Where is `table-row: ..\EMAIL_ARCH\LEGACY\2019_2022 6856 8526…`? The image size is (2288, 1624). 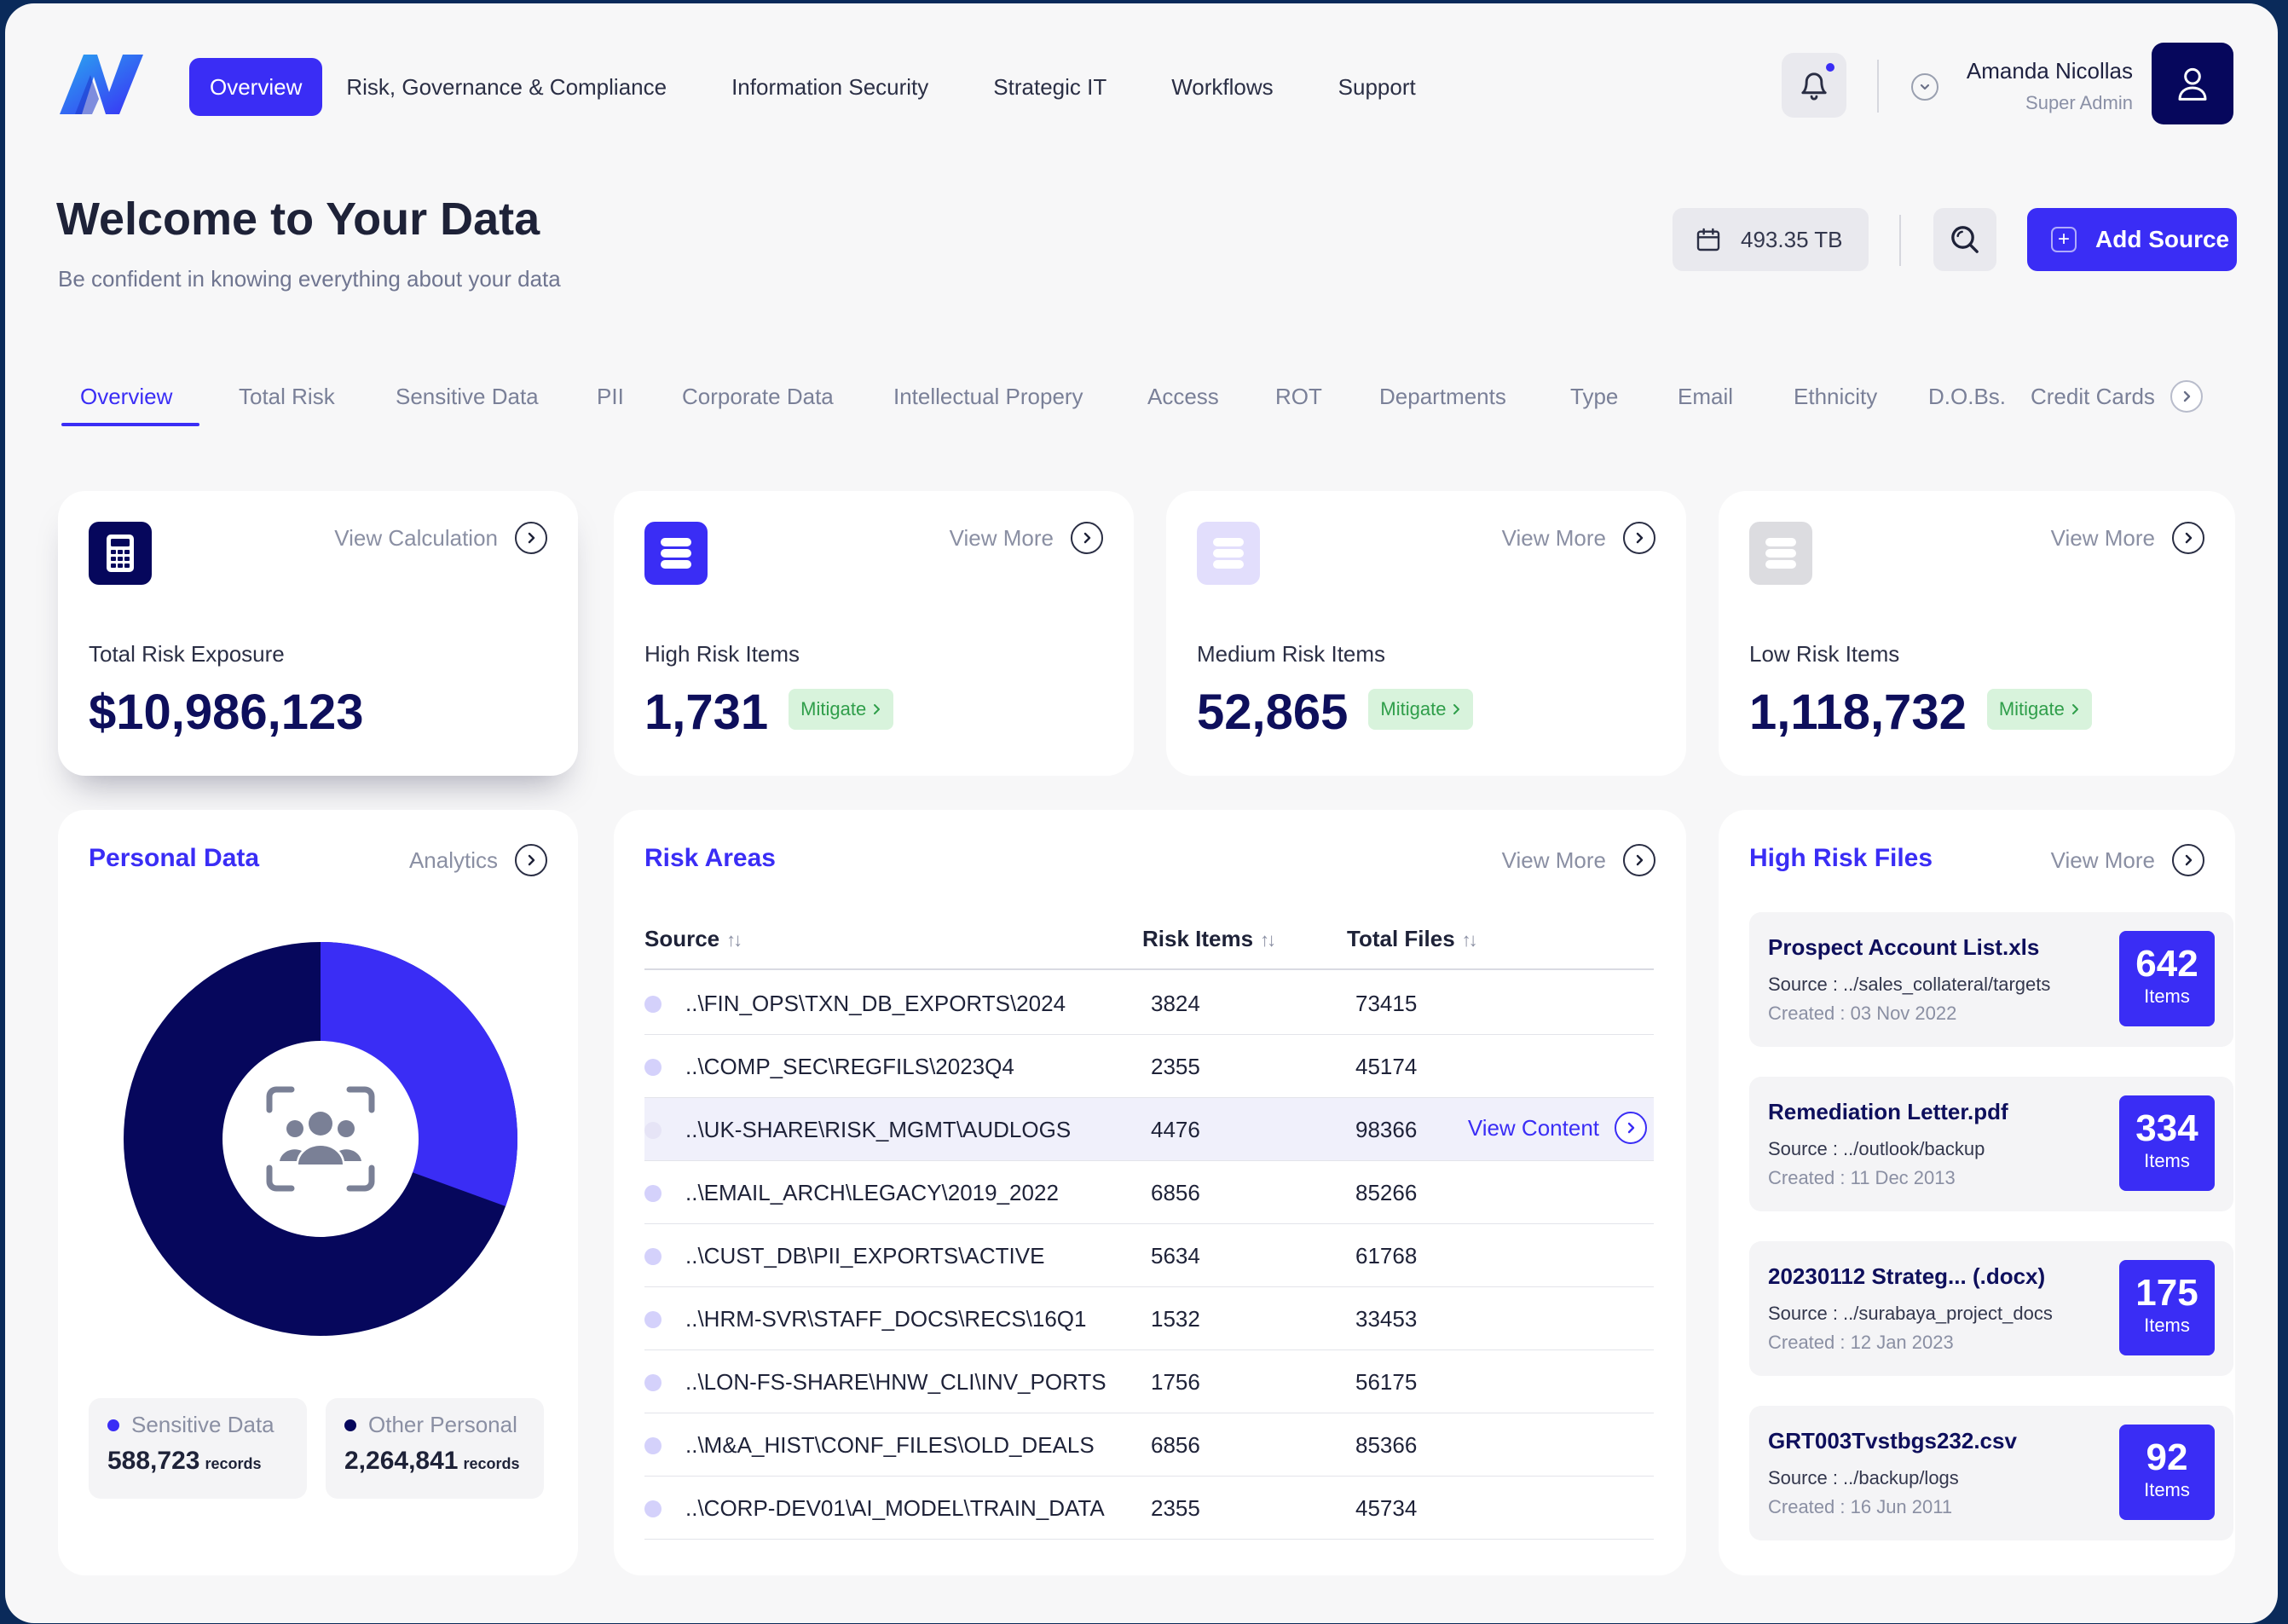 table-row: ..\EMAIL_ARCH\LEGACY\2019_2022 6856 8526… is located at coordinates (1149, 1192).